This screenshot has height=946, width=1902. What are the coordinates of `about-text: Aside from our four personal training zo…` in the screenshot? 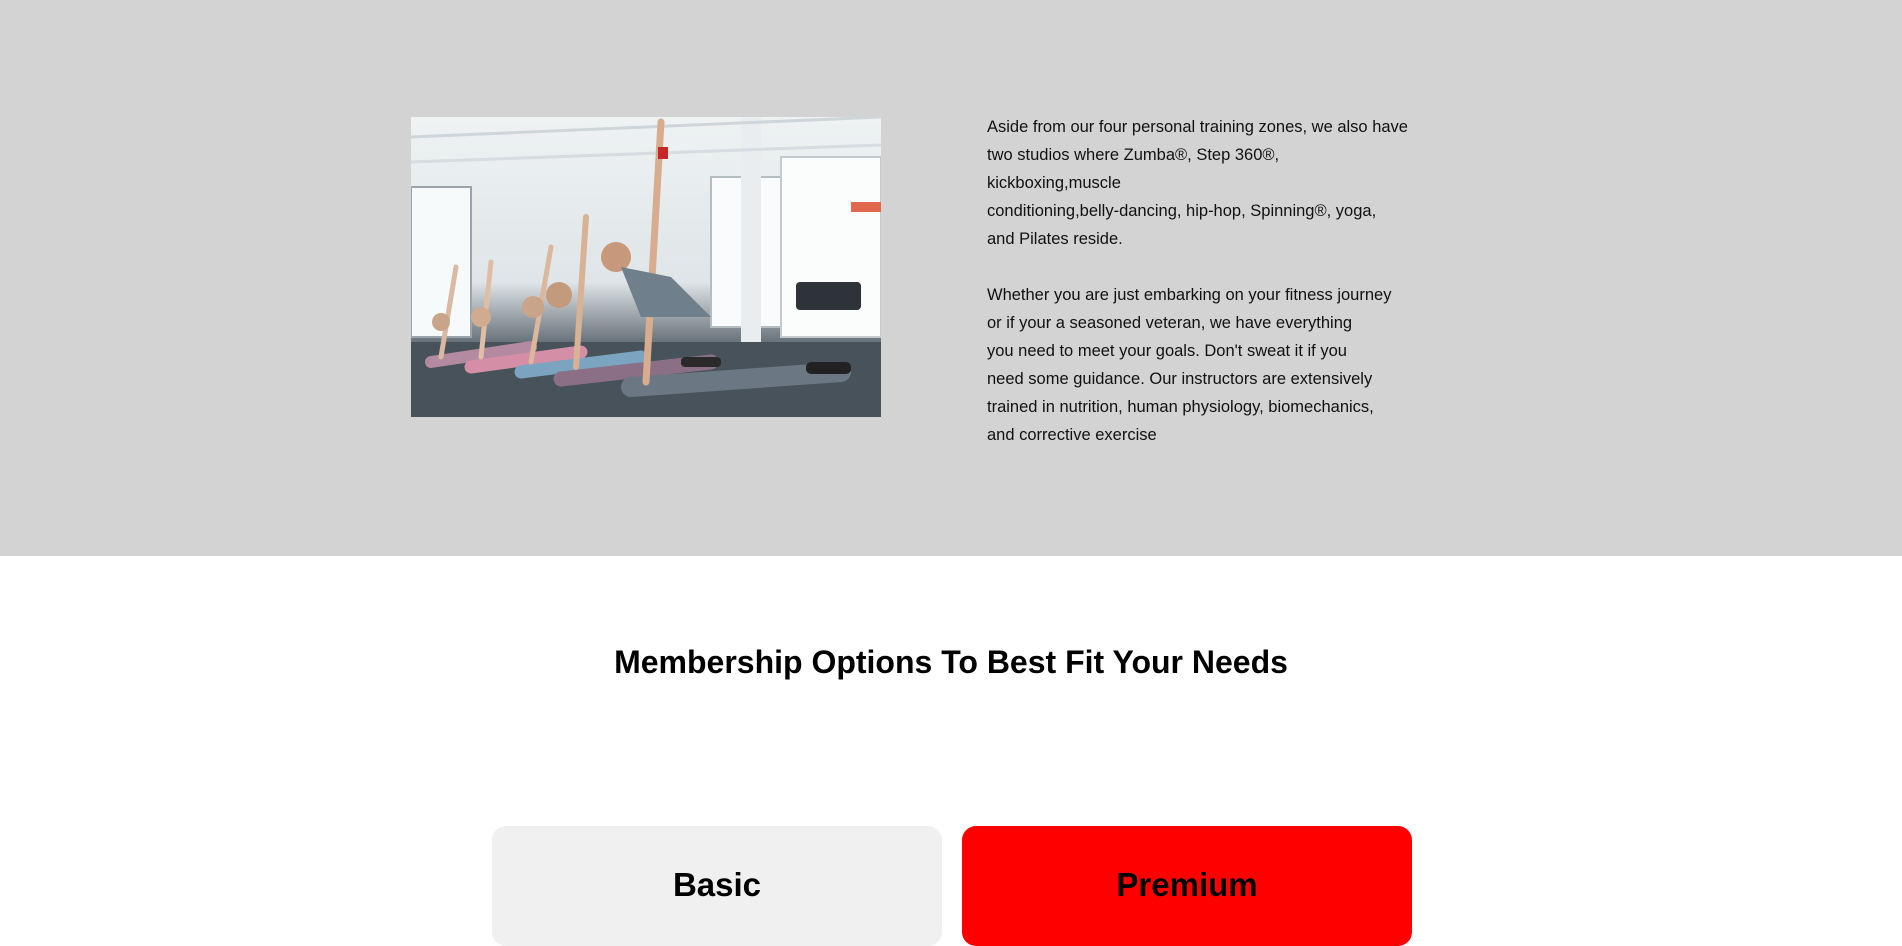 It's located at (1202, 281).